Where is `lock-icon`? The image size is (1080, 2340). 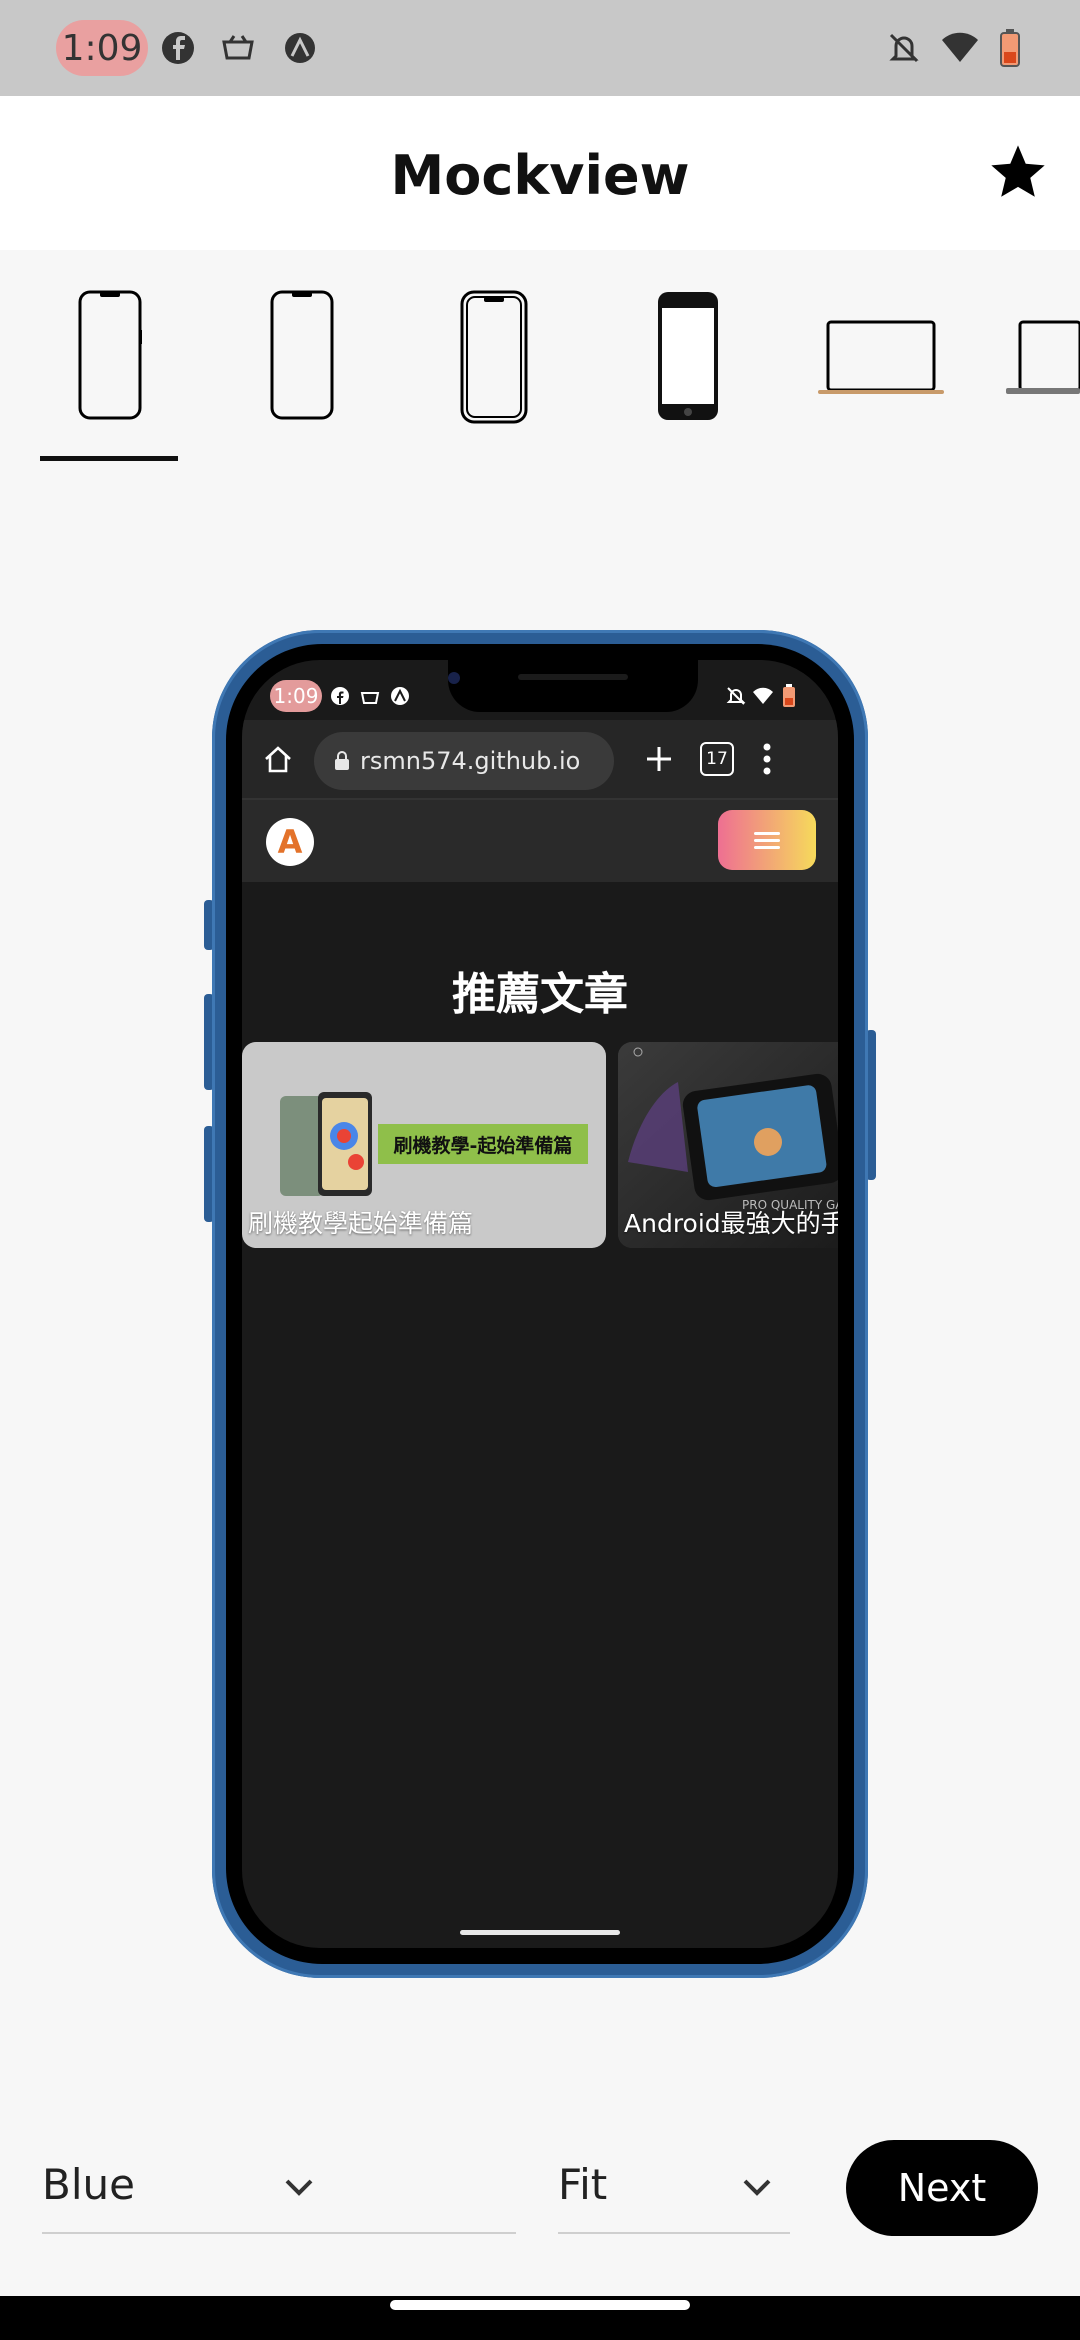 lock-icon is located at coordinates (342, 760).